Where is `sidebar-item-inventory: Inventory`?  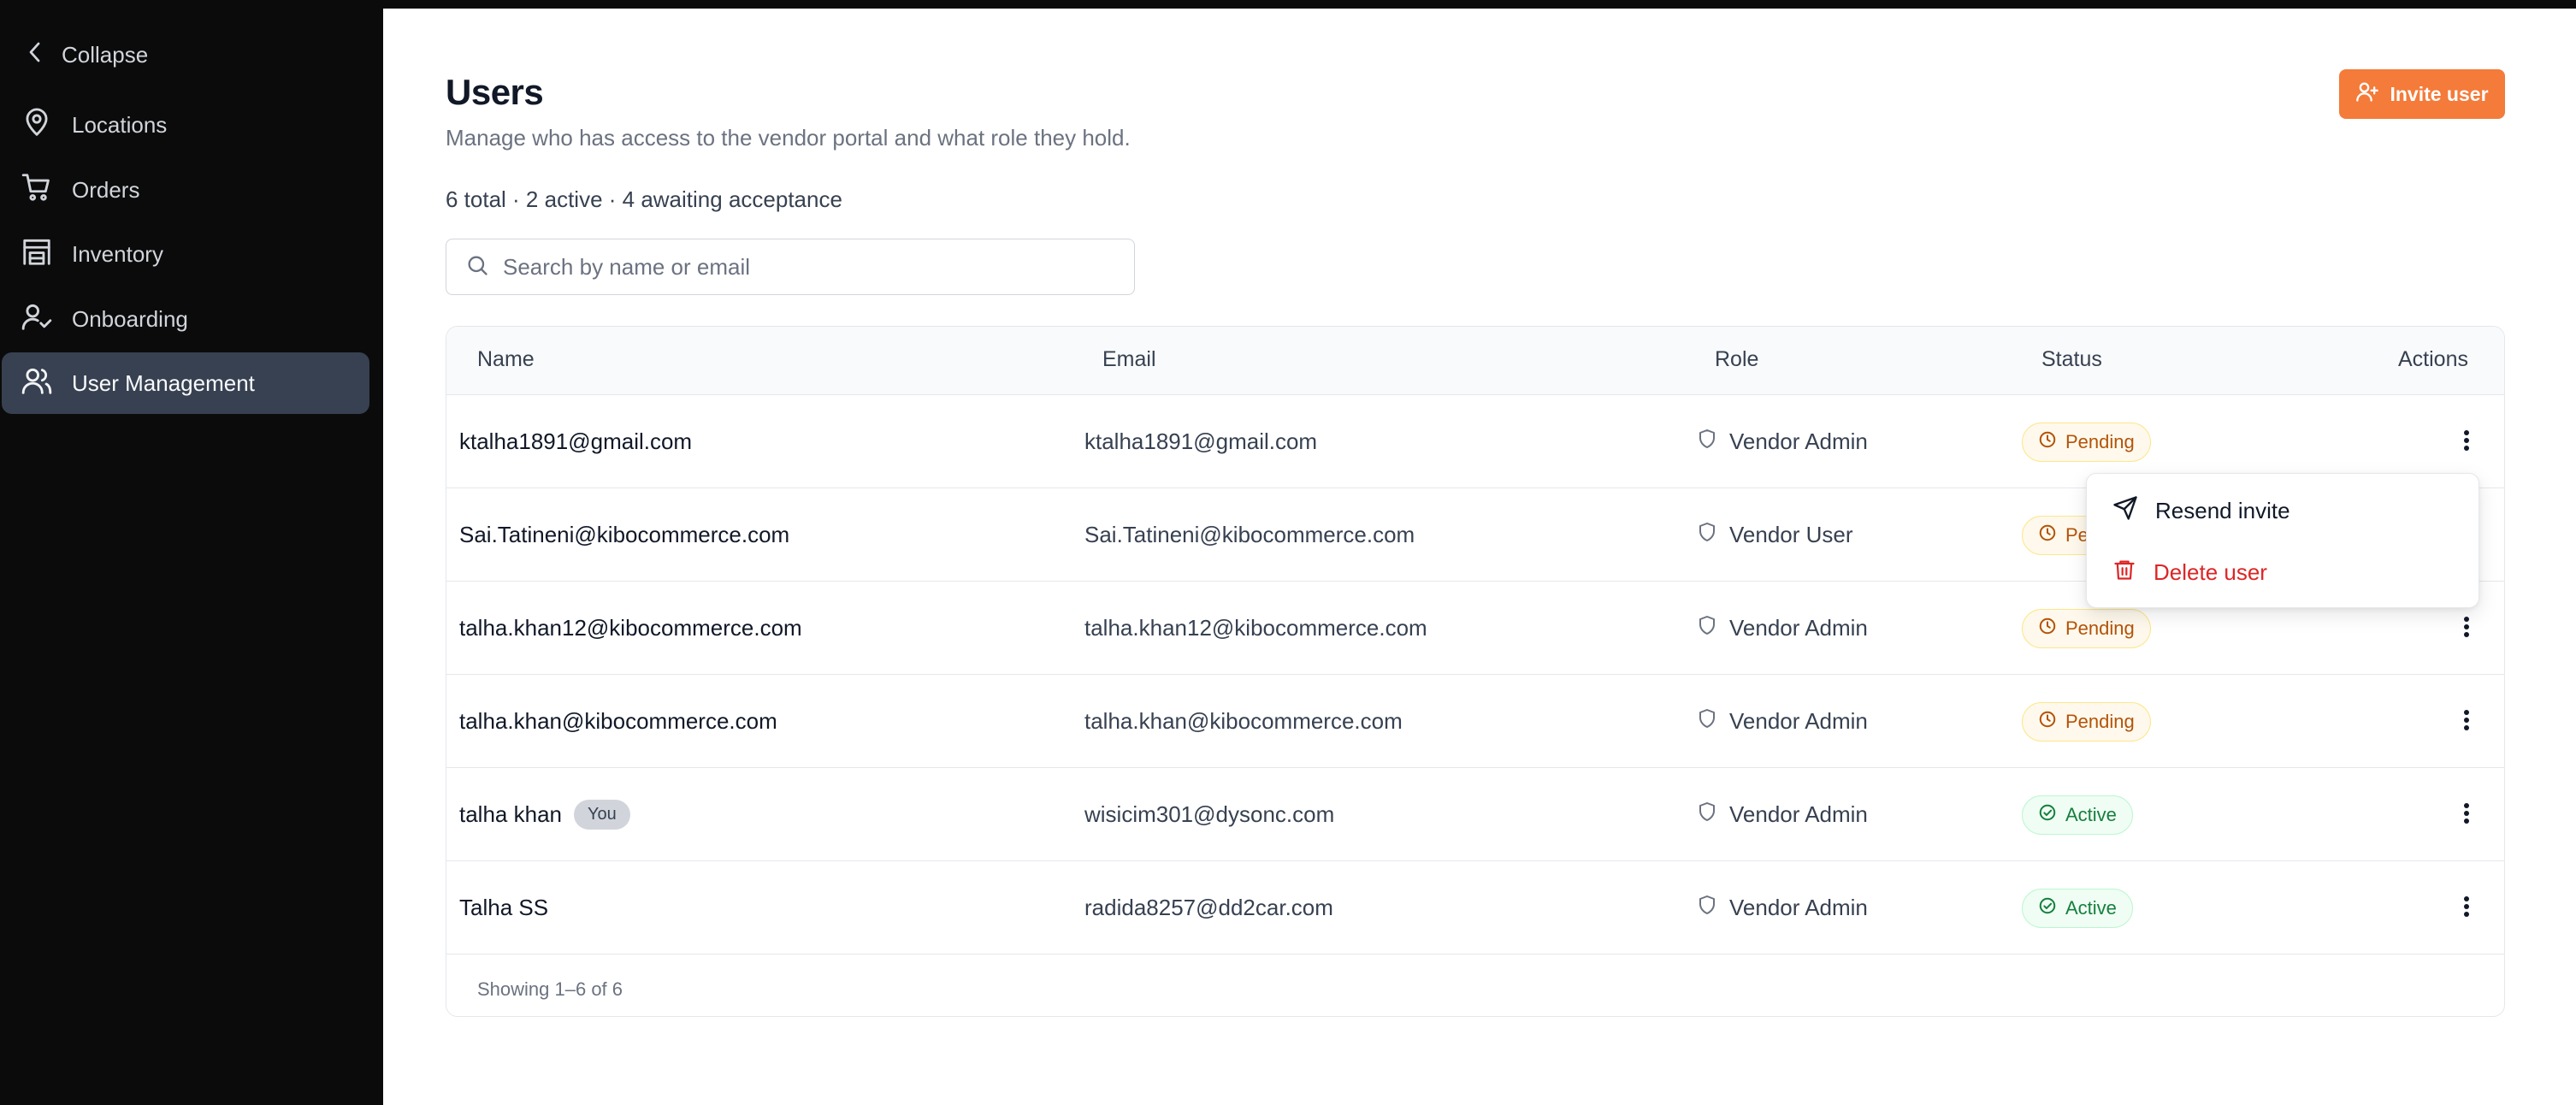 sidebar-item-inventory: Inventory is located at coordinates (185, 254).